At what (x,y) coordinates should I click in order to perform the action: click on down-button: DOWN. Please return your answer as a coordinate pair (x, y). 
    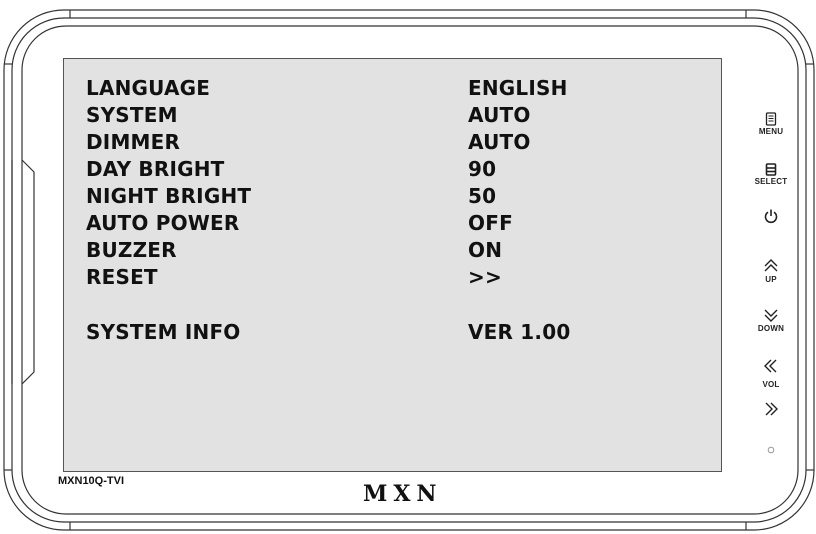
    Looking at the image, I should click on (771, 320).